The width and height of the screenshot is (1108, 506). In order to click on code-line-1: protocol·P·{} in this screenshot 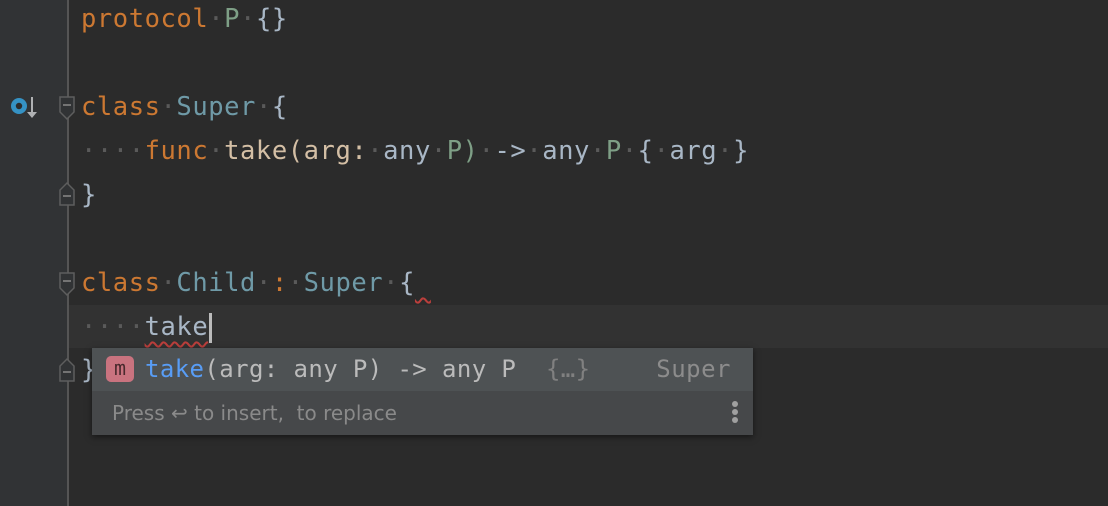, I will do `click(184, 20)`.